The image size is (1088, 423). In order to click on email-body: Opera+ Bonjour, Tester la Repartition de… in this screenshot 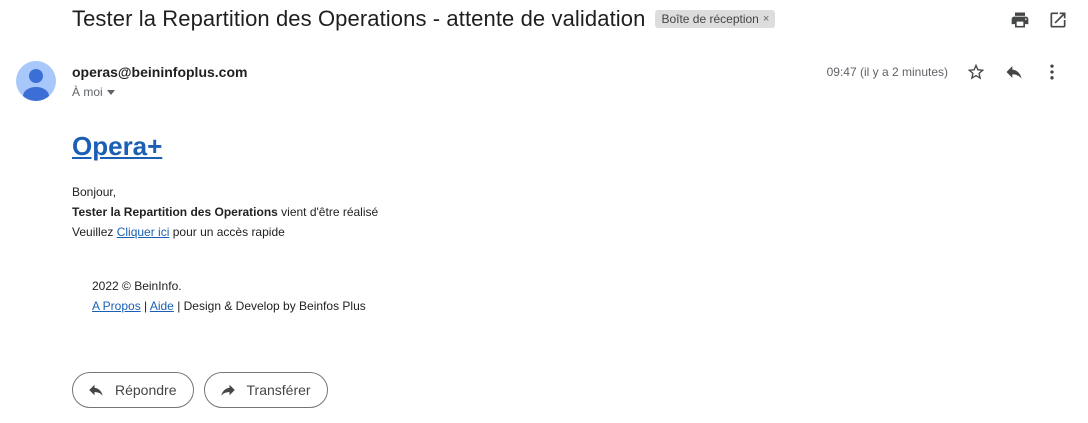, I will do `click(225, 185)`.